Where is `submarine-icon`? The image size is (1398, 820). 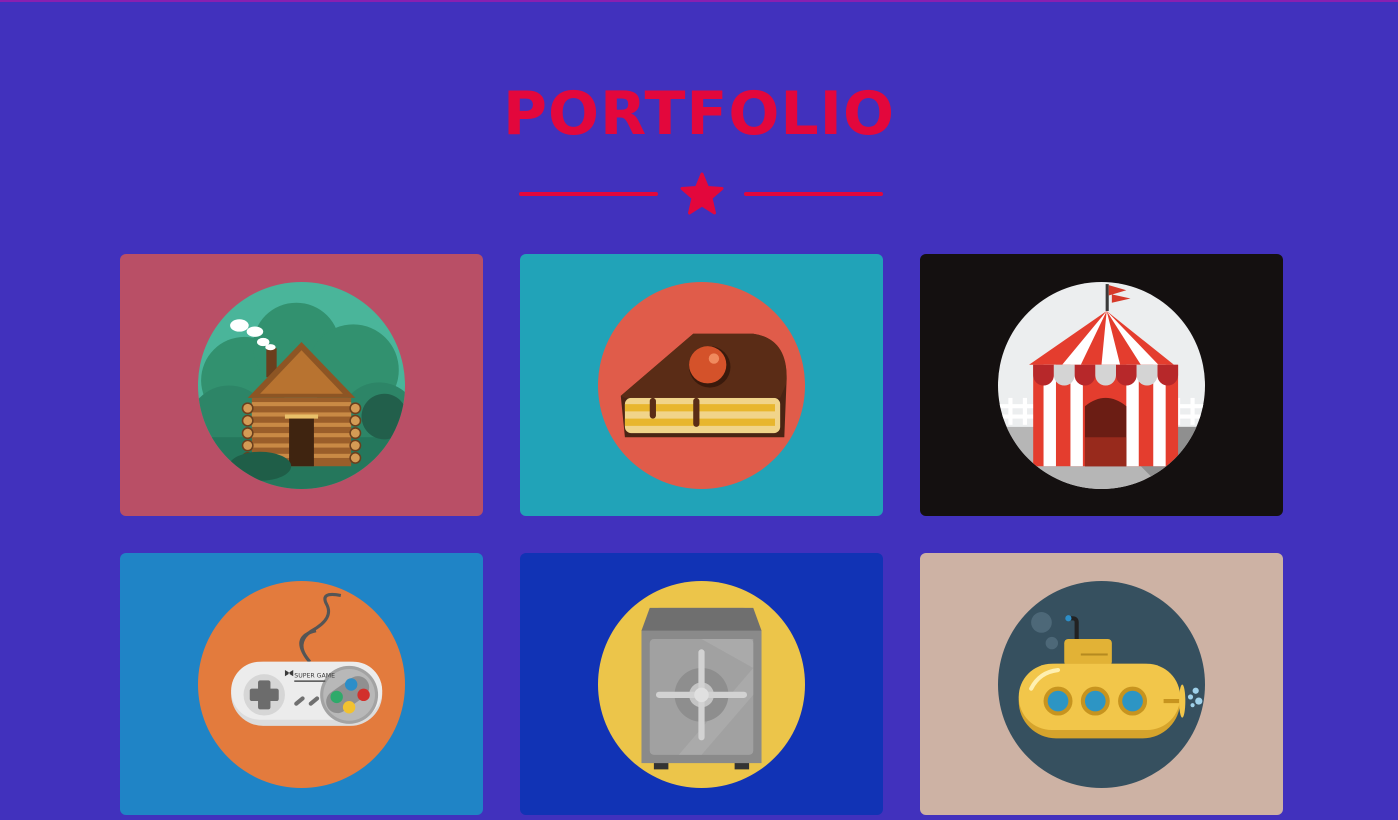 submarine-icon is located at coordinates (1101, 684).